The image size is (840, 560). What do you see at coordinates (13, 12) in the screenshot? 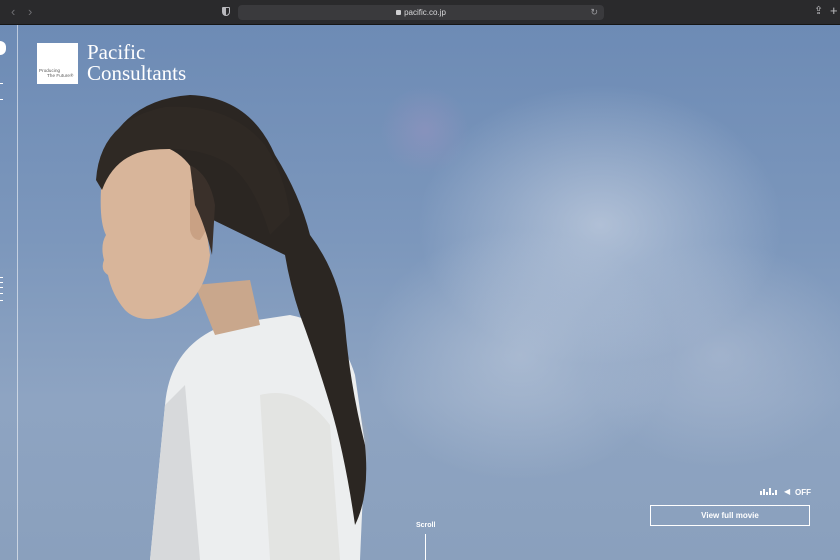
I see `back-icon: ‹` at bounding box center [13, 12].